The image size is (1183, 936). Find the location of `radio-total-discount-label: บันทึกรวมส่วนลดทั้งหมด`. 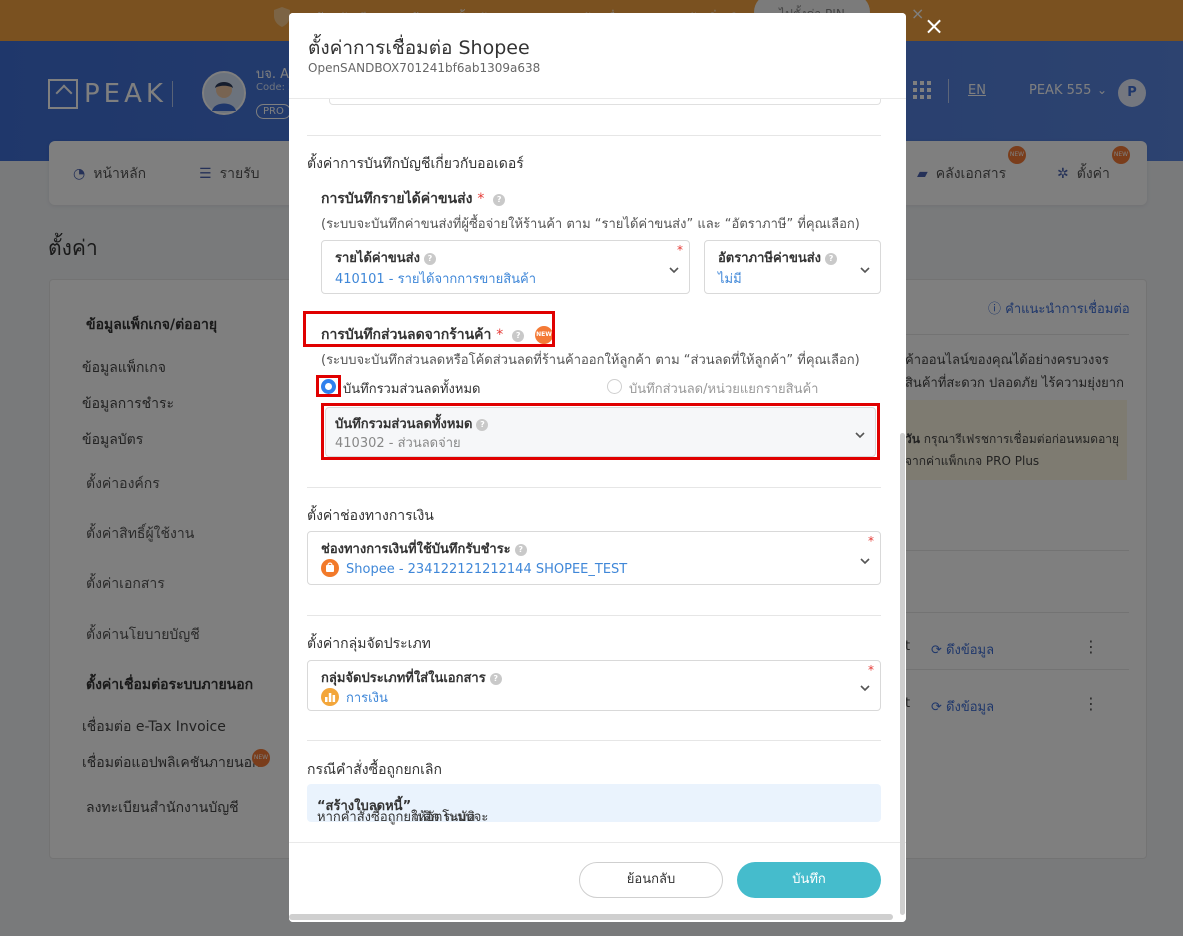

radio-total-discount-label: บันทึกรวมส่วนลดทั้งหมด is located at coordinates (411, 388).